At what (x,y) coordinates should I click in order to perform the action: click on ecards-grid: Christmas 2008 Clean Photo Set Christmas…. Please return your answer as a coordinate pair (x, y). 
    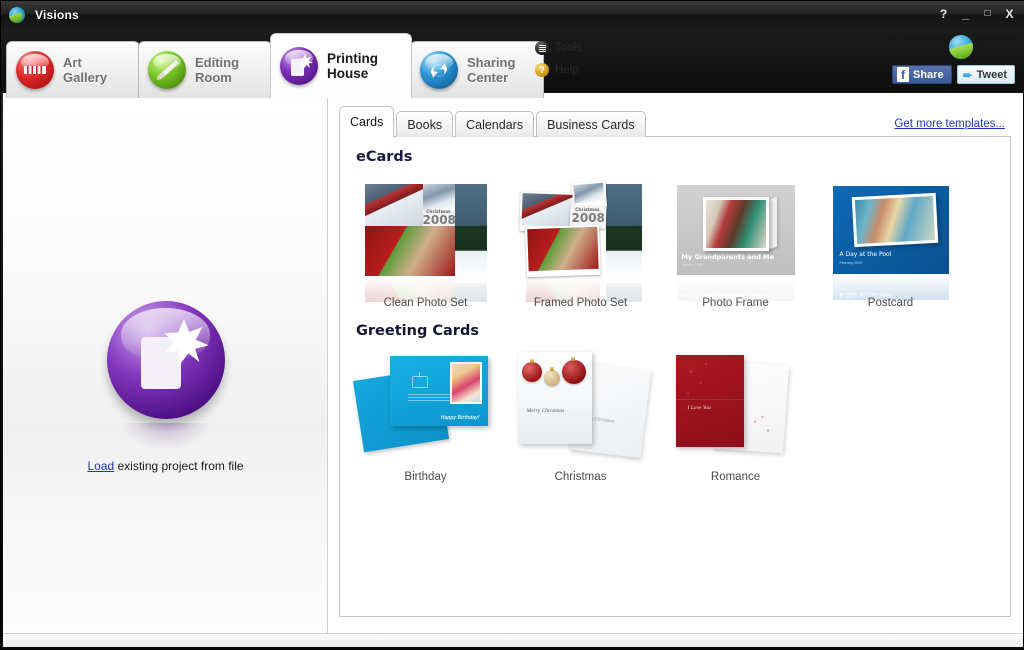
    Looking at the image, I should click on (672, 238).